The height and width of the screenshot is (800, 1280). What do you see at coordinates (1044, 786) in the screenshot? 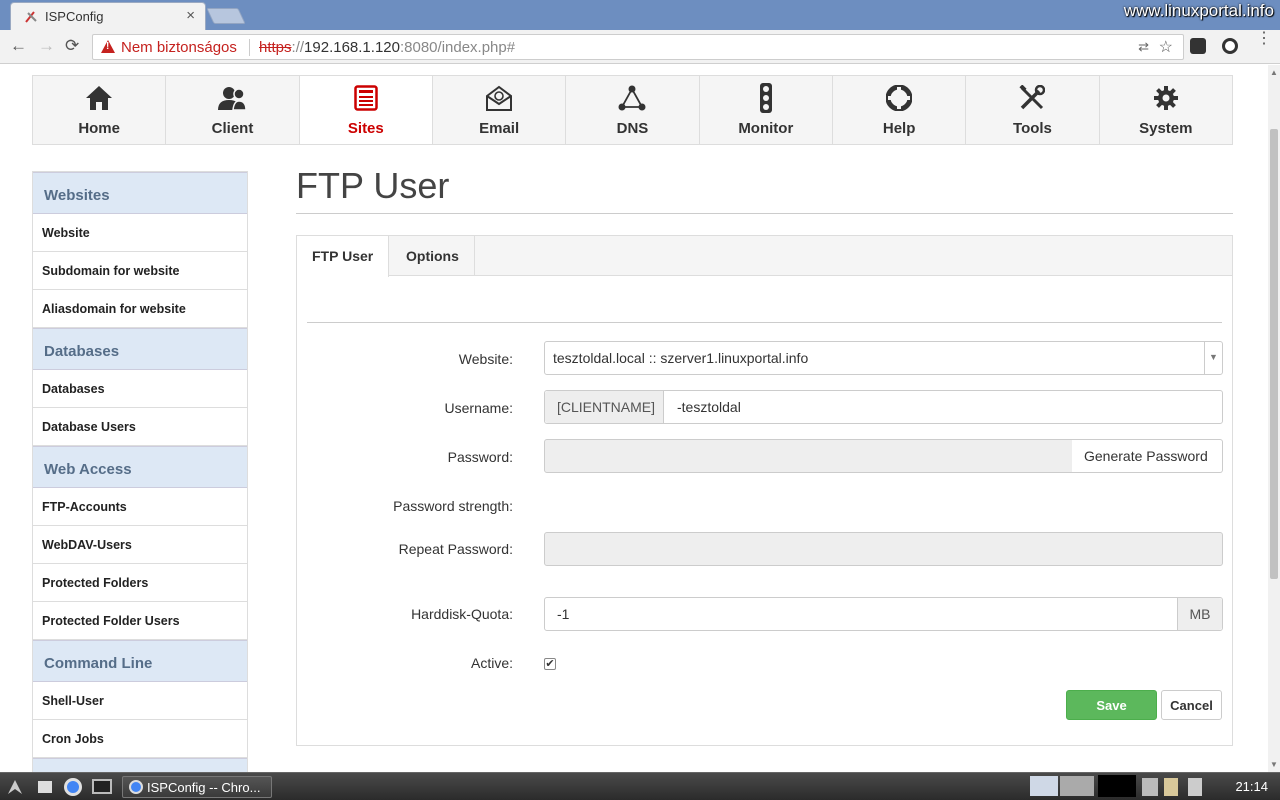
I see `workspace-pager-icon` at bounding box center [1044, 786].